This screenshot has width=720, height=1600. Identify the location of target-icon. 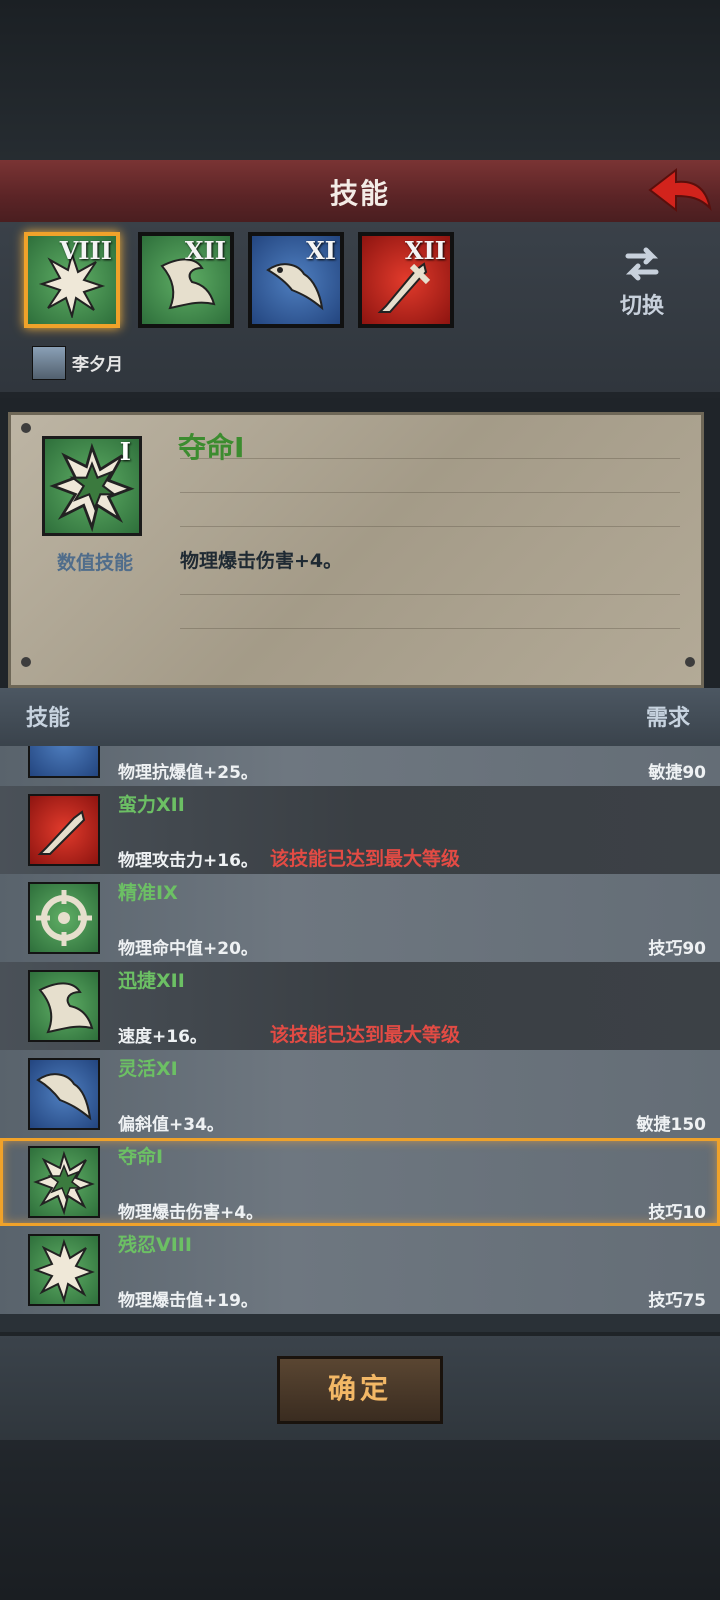
(64, 918).